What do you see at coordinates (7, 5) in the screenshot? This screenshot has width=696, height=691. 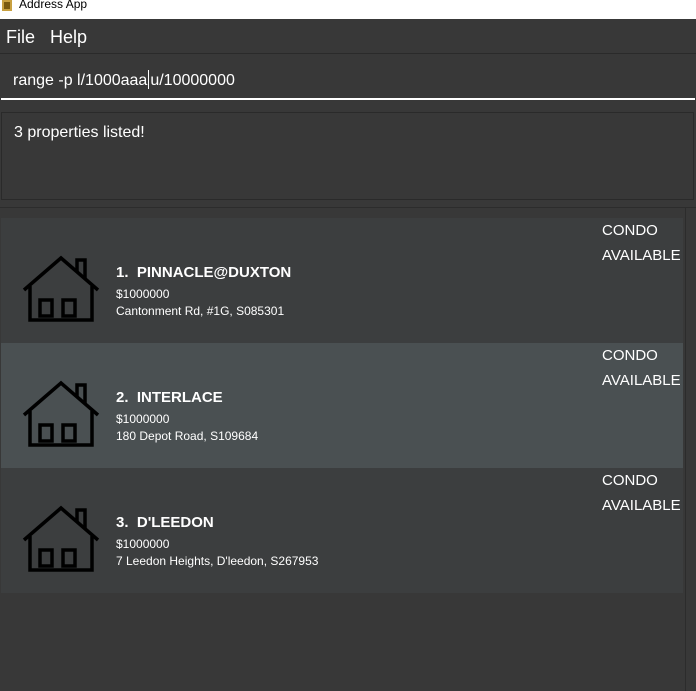 I see `app-icon` at bounding box center [7, 5].